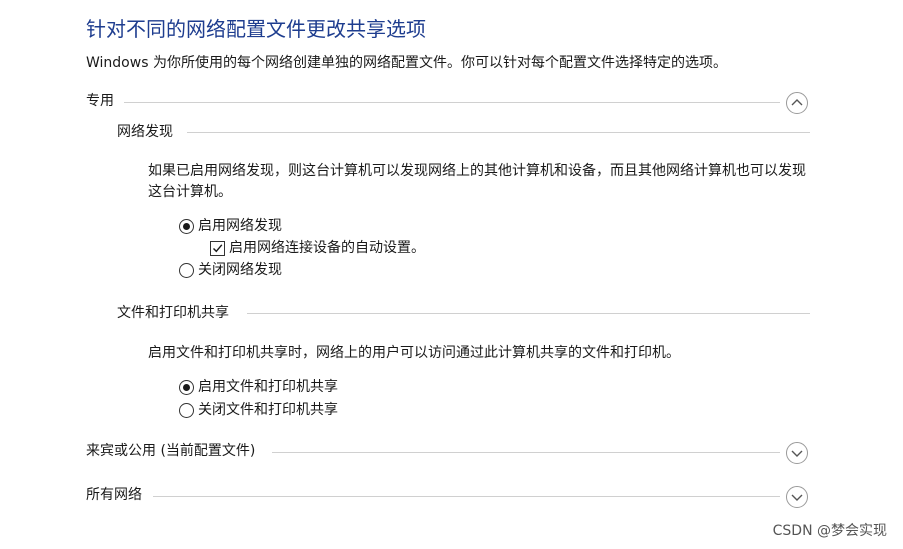 The image size is (903, 549). Describe the element at coordinates (528, 313) in the screenshot. I see `file-printer-sharing-divider` at that location.